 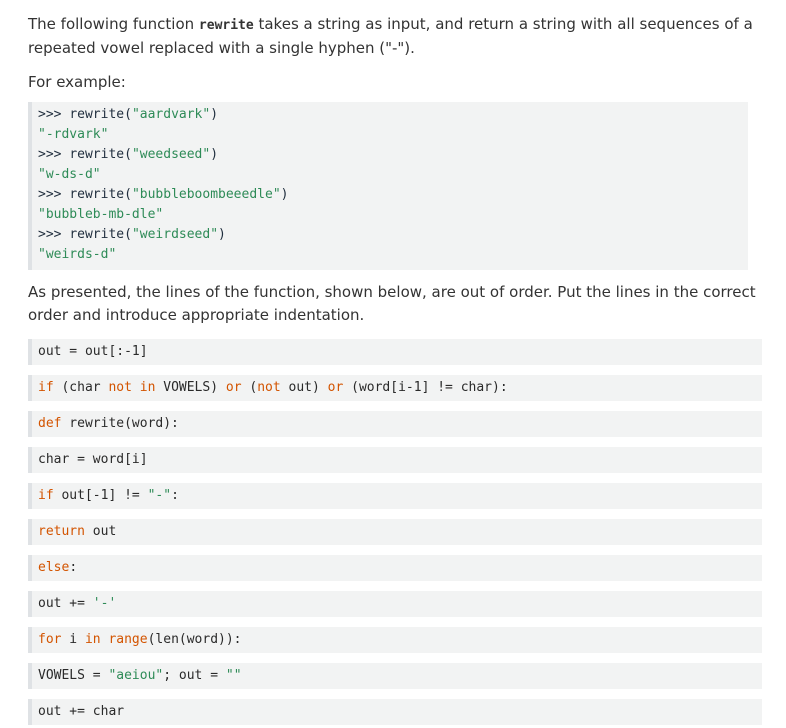 What do you see at coordinates (128, 639) in the screenshot?
I see `code-token: range` at bounding box center [128, 639].